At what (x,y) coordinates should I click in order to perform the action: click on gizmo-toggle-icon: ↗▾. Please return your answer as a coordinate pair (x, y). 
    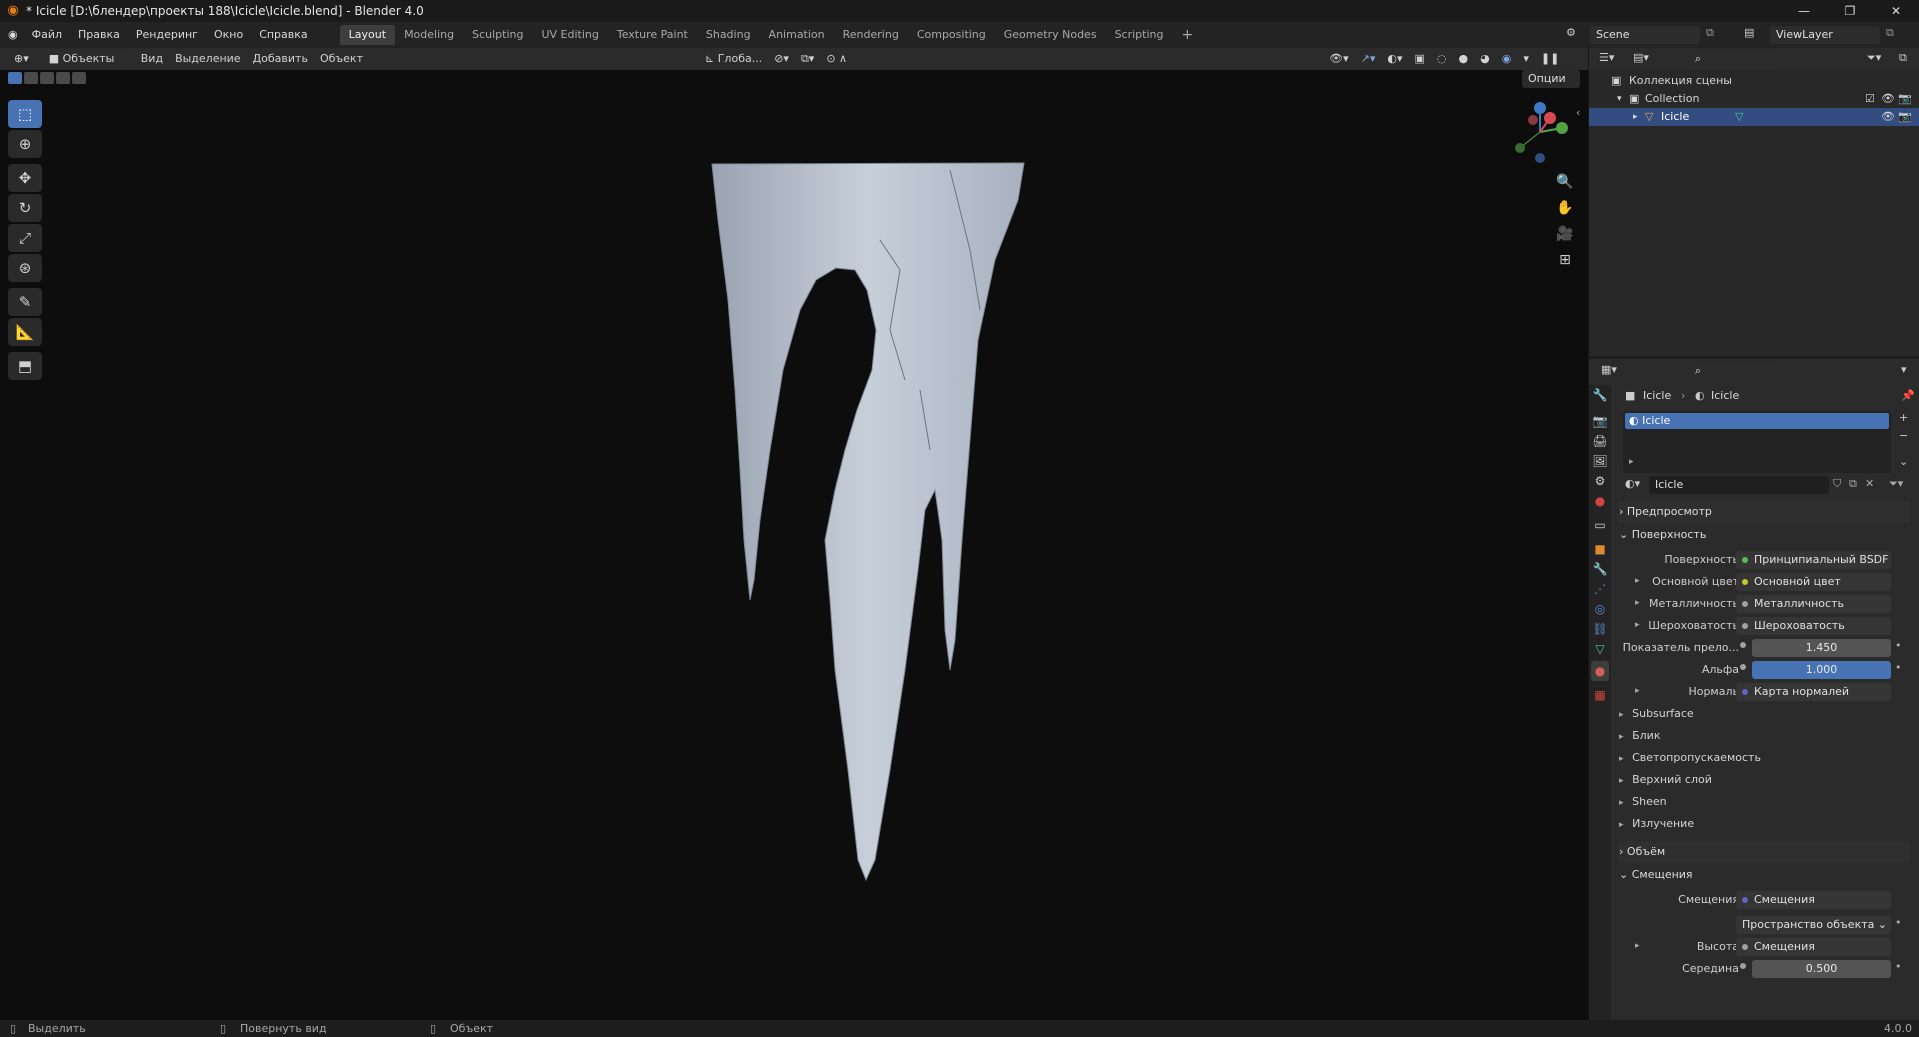
    Looking at the image, I should click on (1368, 59).